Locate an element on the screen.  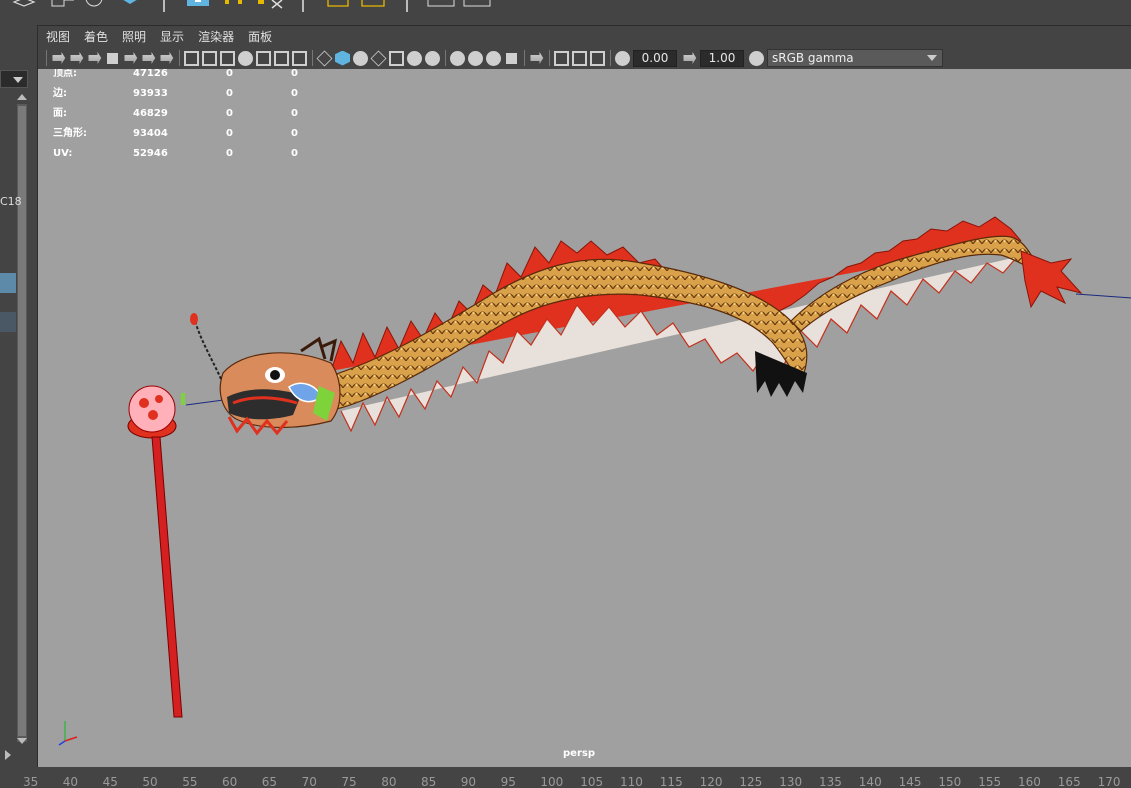
render-shelf-icon is located at coordinates (198, 3).